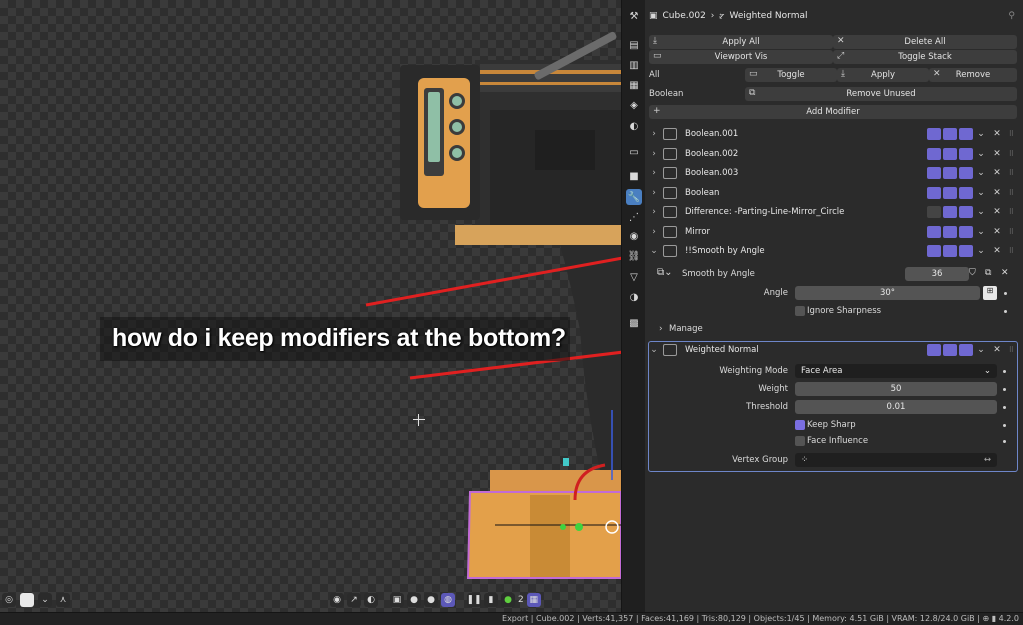 This screenshot has width=1023, height=625. I want to click on add-modifier-button: + Add Modifier, so click(833, 112).